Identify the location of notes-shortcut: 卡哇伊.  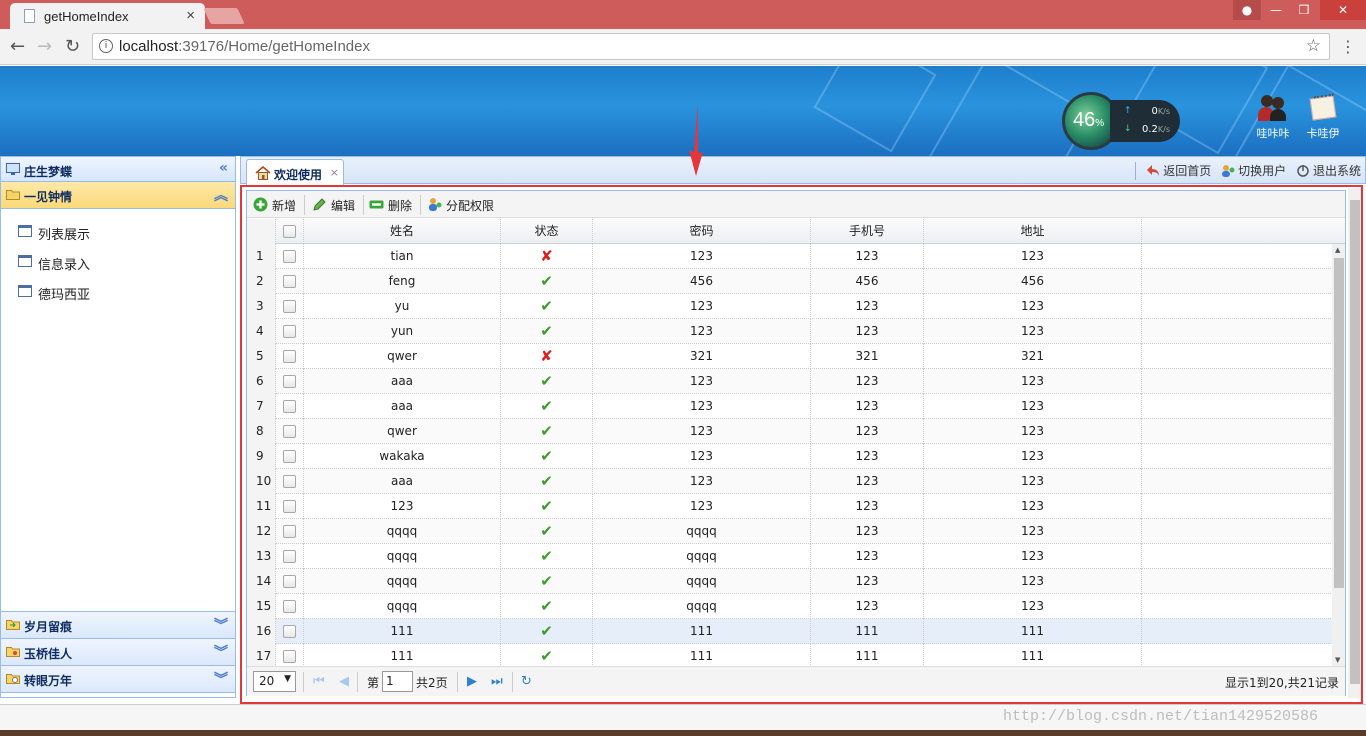
(1323, 117).